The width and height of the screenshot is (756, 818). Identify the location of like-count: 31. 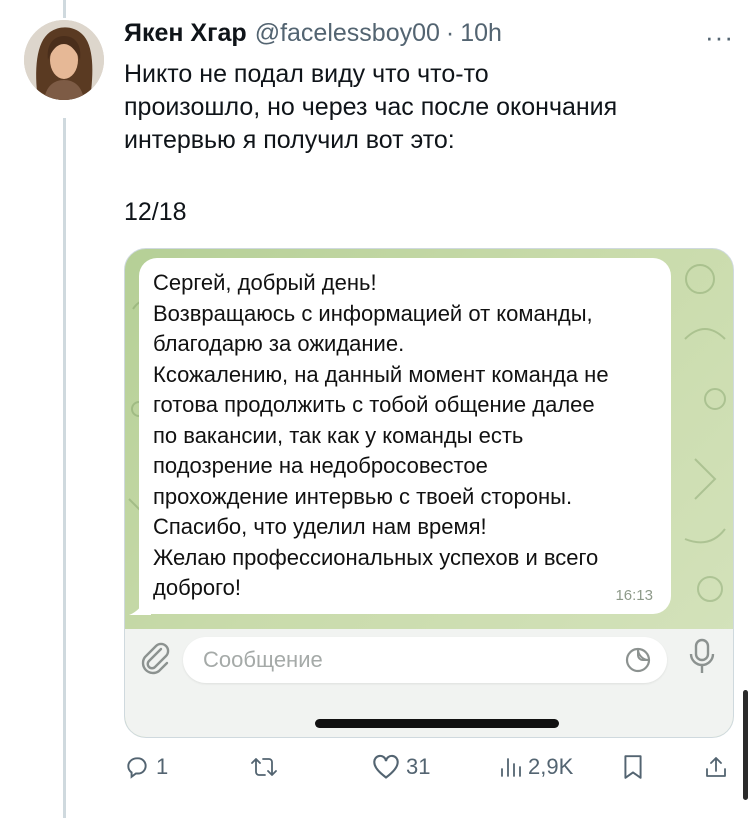
(418, 766).